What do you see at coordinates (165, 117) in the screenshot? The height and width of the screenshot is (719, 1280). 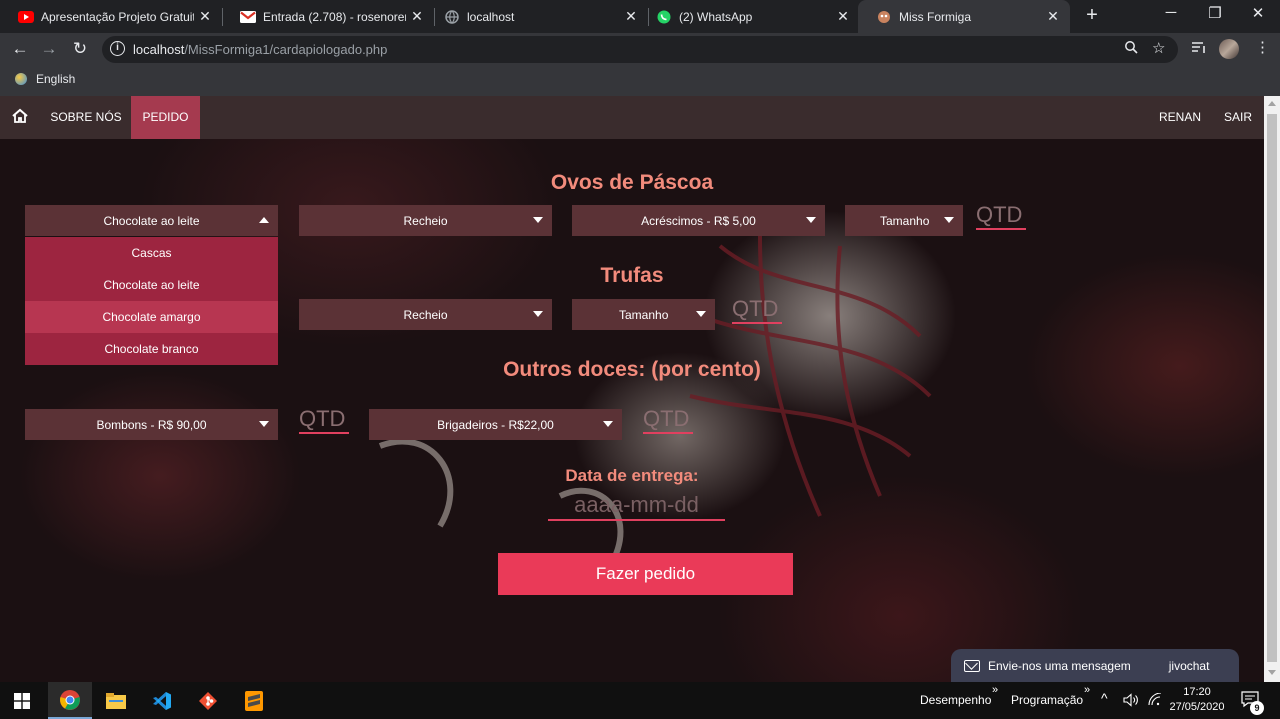 I see `nav-pedido: PEDIDO` at bounding box center [165, 117].